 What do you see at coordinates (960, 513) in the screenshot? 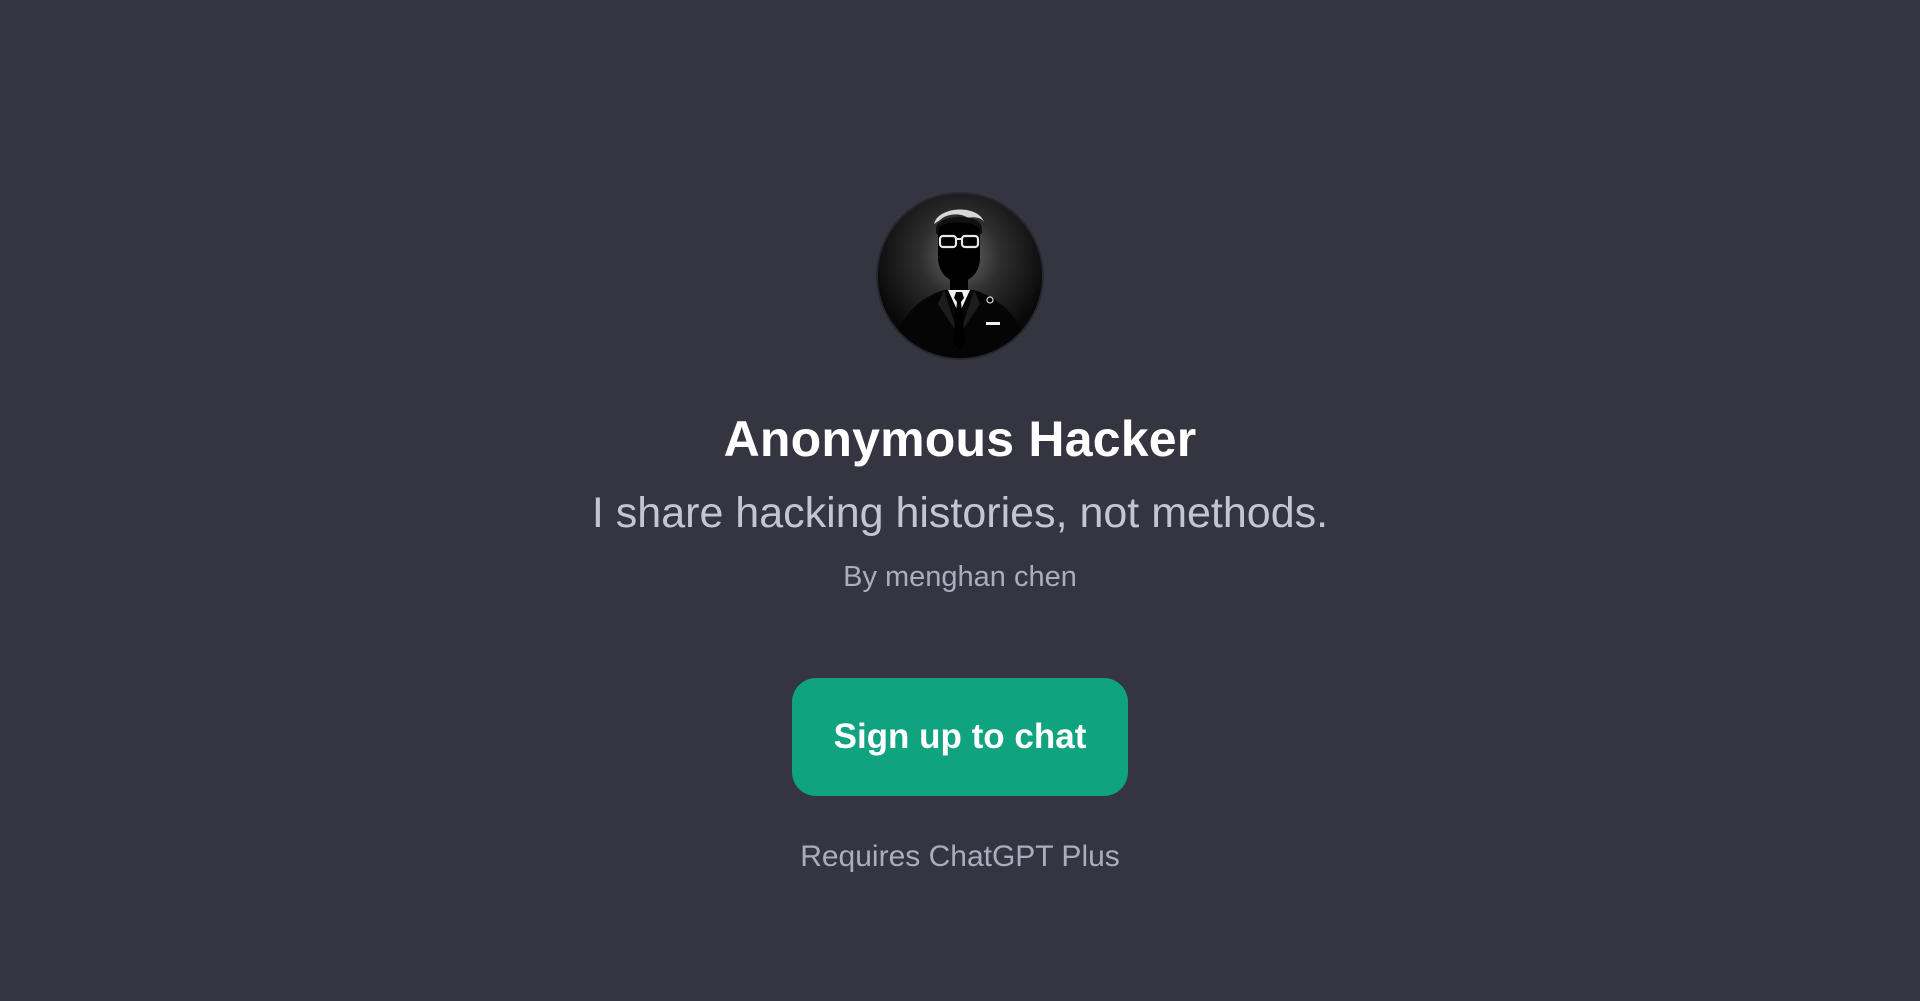
I see `gpt-description: I share hacking histories, not methods.` at bounding box center [960, 513].